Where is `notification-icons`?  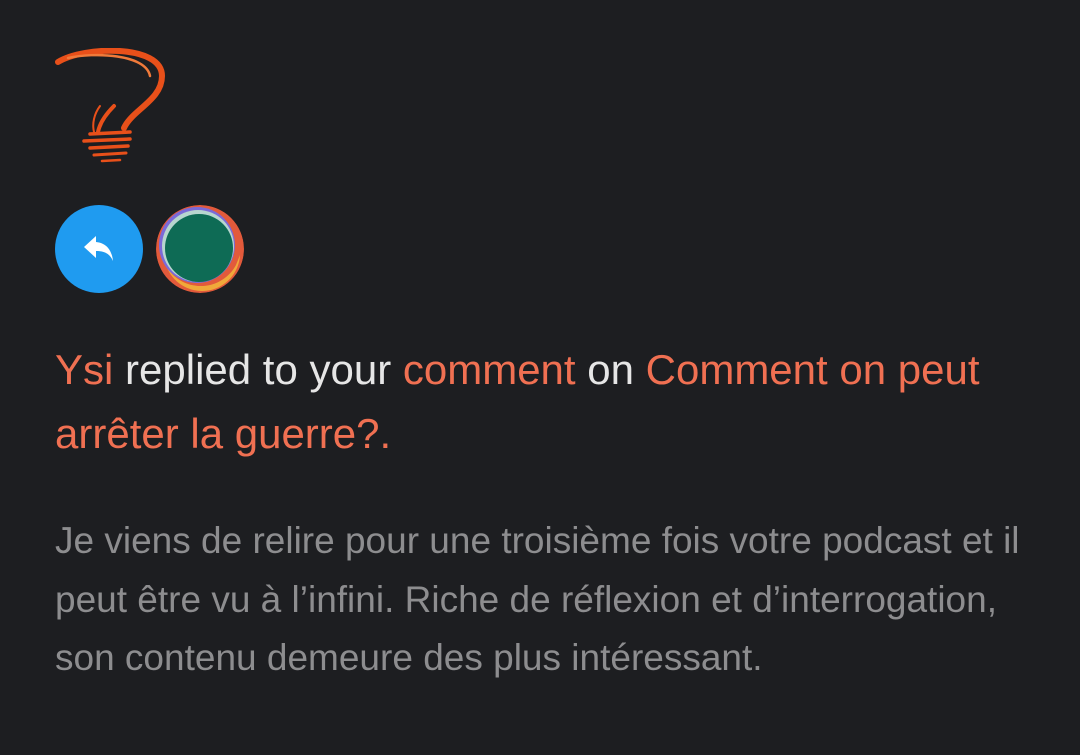
notification-icons is located at coordinates (149, 249).